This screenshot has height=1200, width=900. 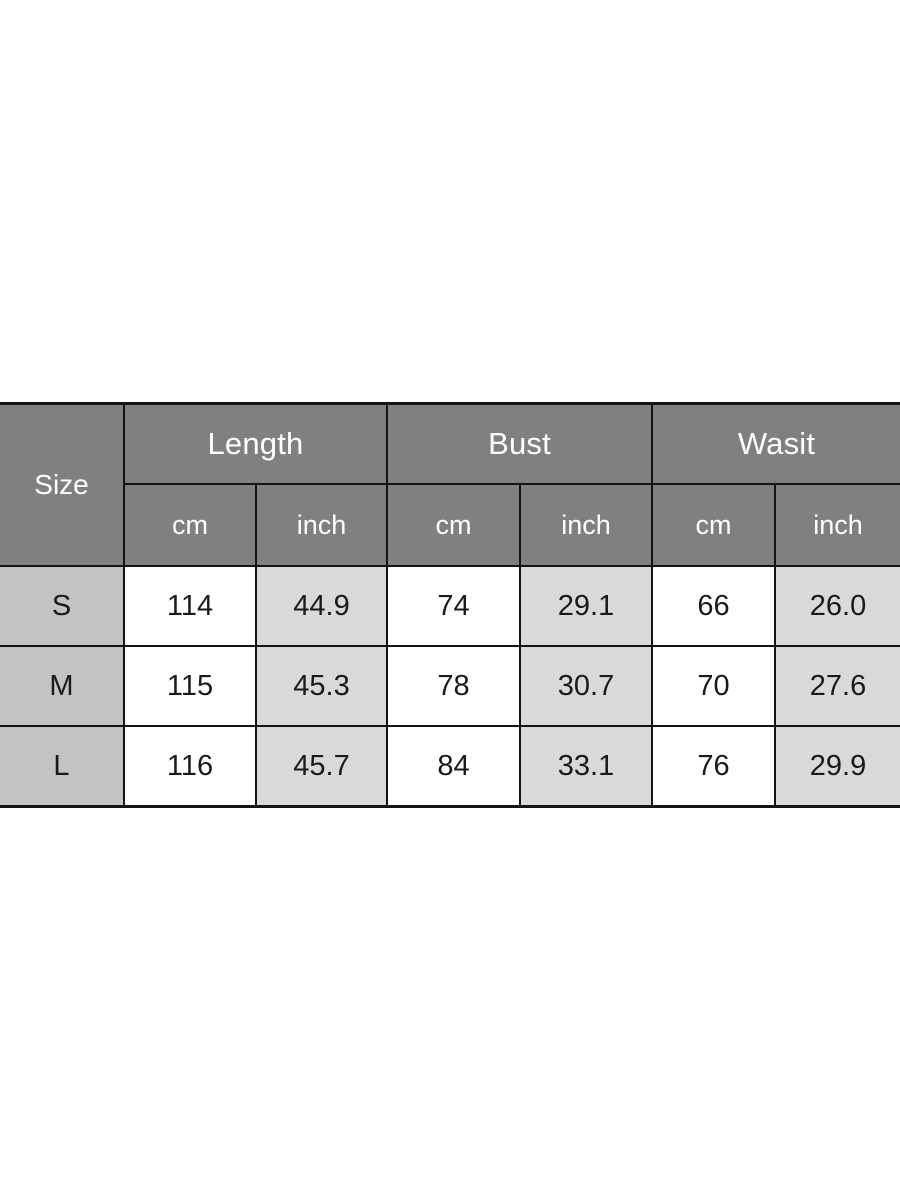 What do you see at coordinates (321, 766) in the screenshot?
I see `cell-length-inch: 45.7` at bounding box center [321, 766].